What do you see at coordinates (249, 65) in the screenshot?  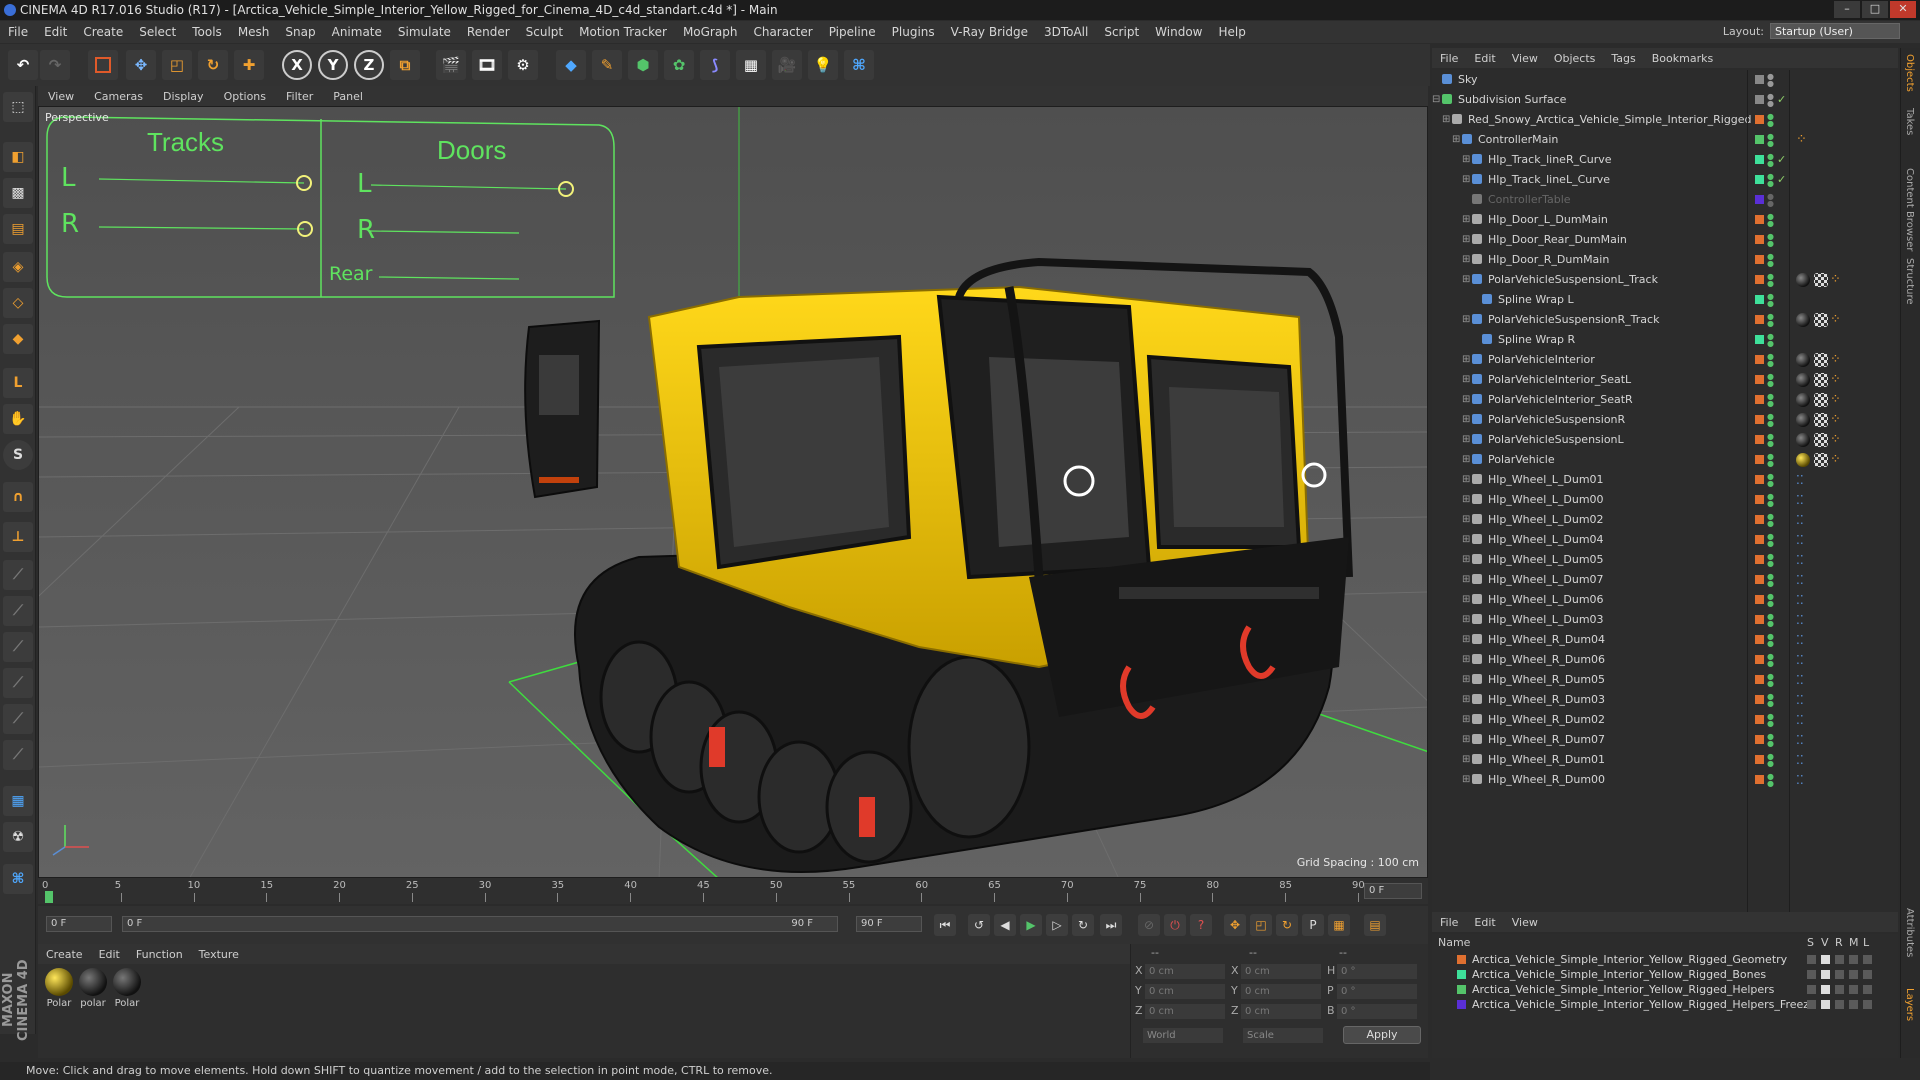 I see `recent-tools-icon: ✚` at bounding box center [249, 65].